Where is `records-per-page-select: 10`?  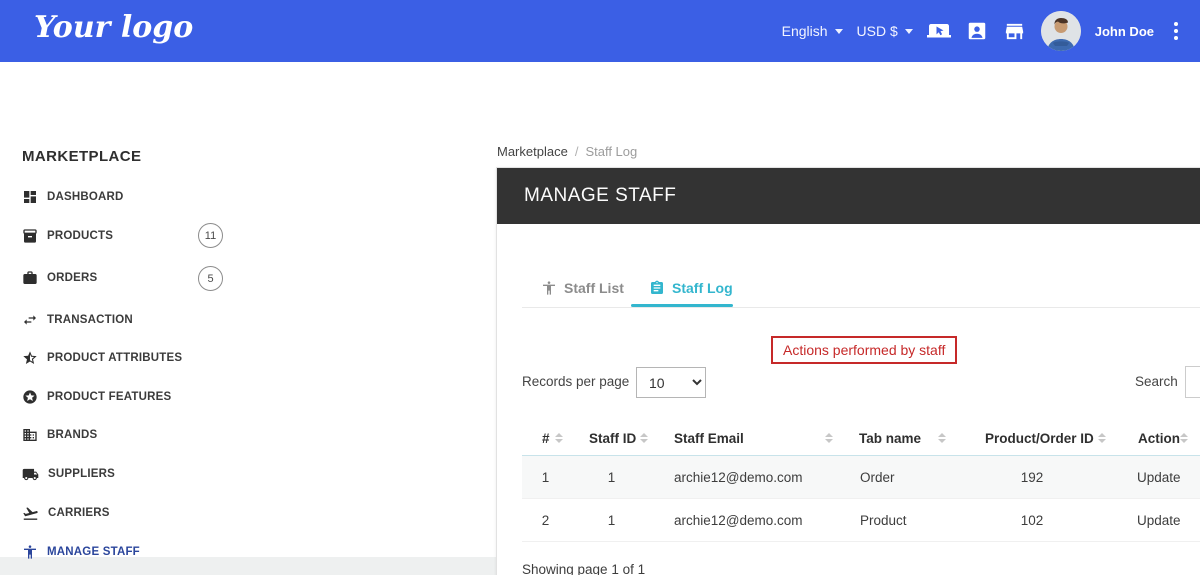 records-per-page-select: 10 is located at coordinates (671, 382).